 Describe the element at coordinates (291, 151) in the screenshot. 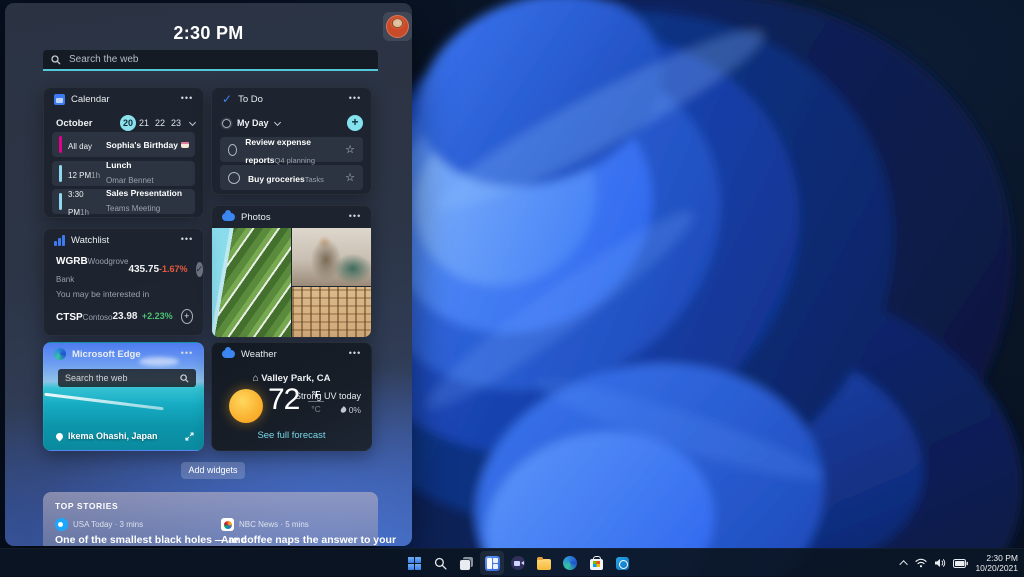

I see `task-item: Review expense reportsQ4 planning ☆` at that location.